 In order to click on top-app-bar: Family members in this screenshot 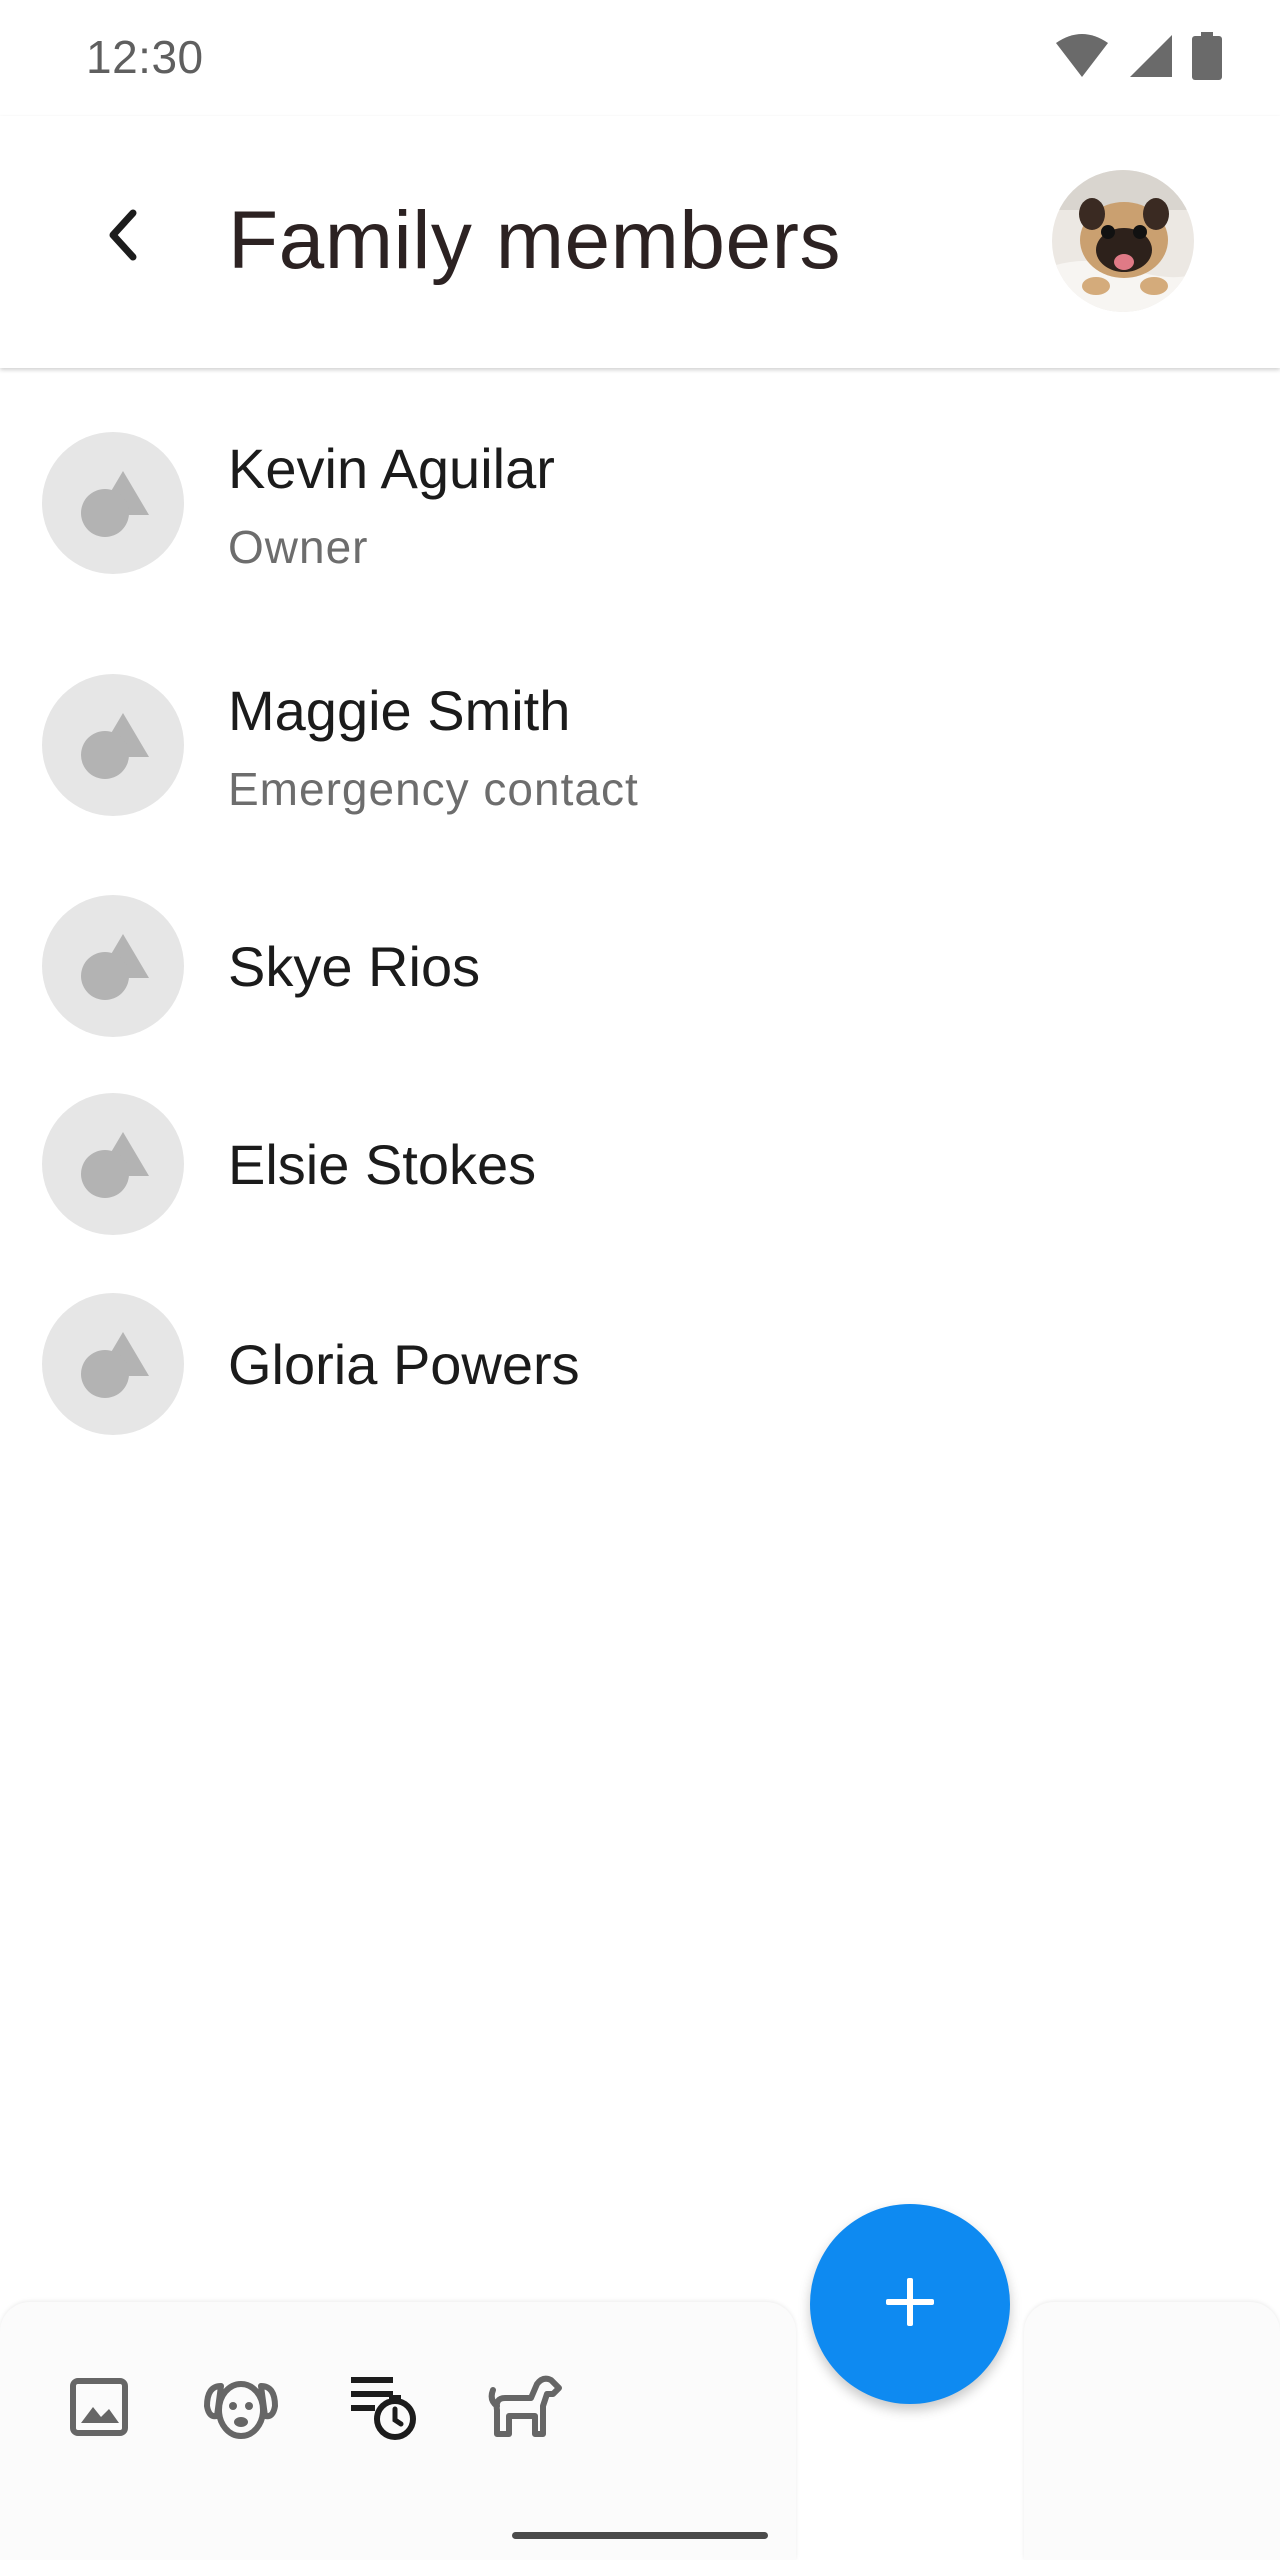, I will do `click(640, 242)`.